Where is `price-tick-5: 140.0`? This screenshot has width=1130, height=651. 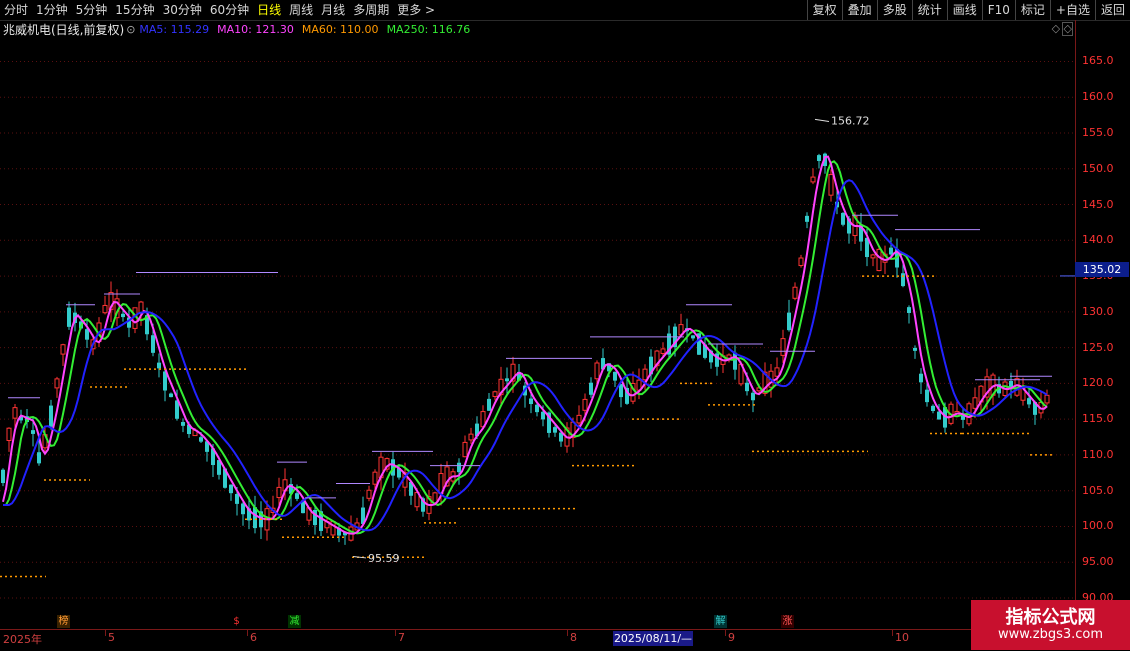
price-tick-5: 140.0 is located at coordinates (1098, 240).